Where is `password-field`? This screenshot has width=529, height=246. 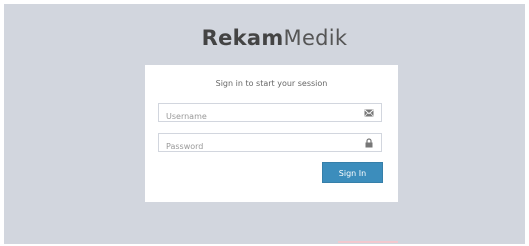
password-field is located at coordinates (270, 144).